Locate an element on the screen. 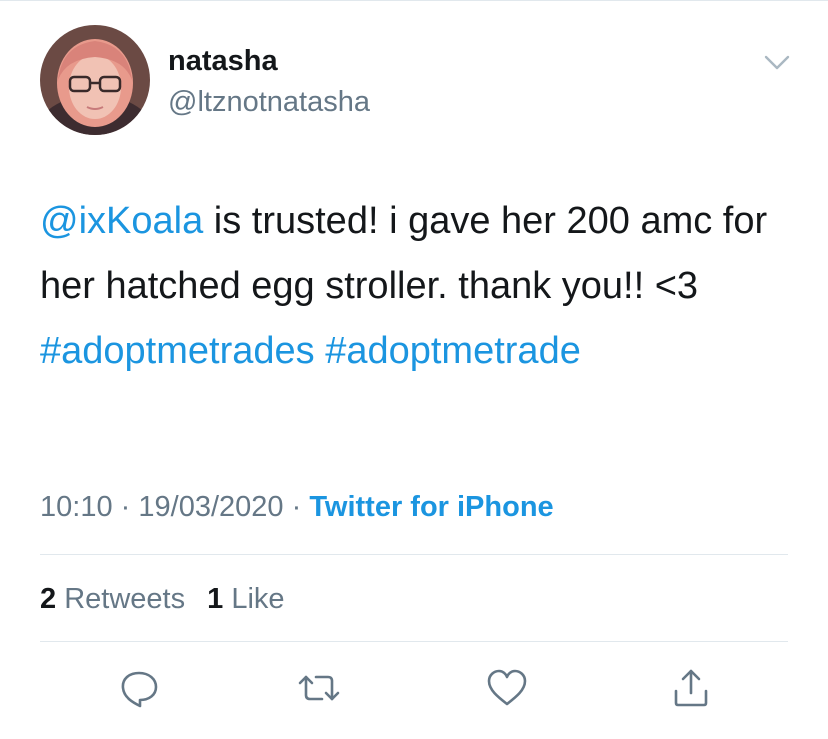 This screenshot has width=828, height=739. reply-icon is located at coordinates (139, 689).